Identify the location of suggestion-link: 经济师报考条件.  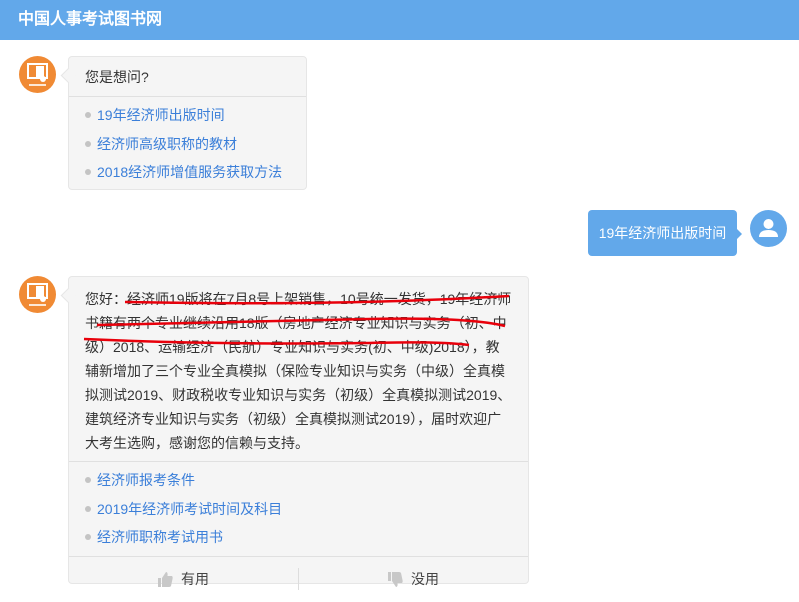
(298, 480).